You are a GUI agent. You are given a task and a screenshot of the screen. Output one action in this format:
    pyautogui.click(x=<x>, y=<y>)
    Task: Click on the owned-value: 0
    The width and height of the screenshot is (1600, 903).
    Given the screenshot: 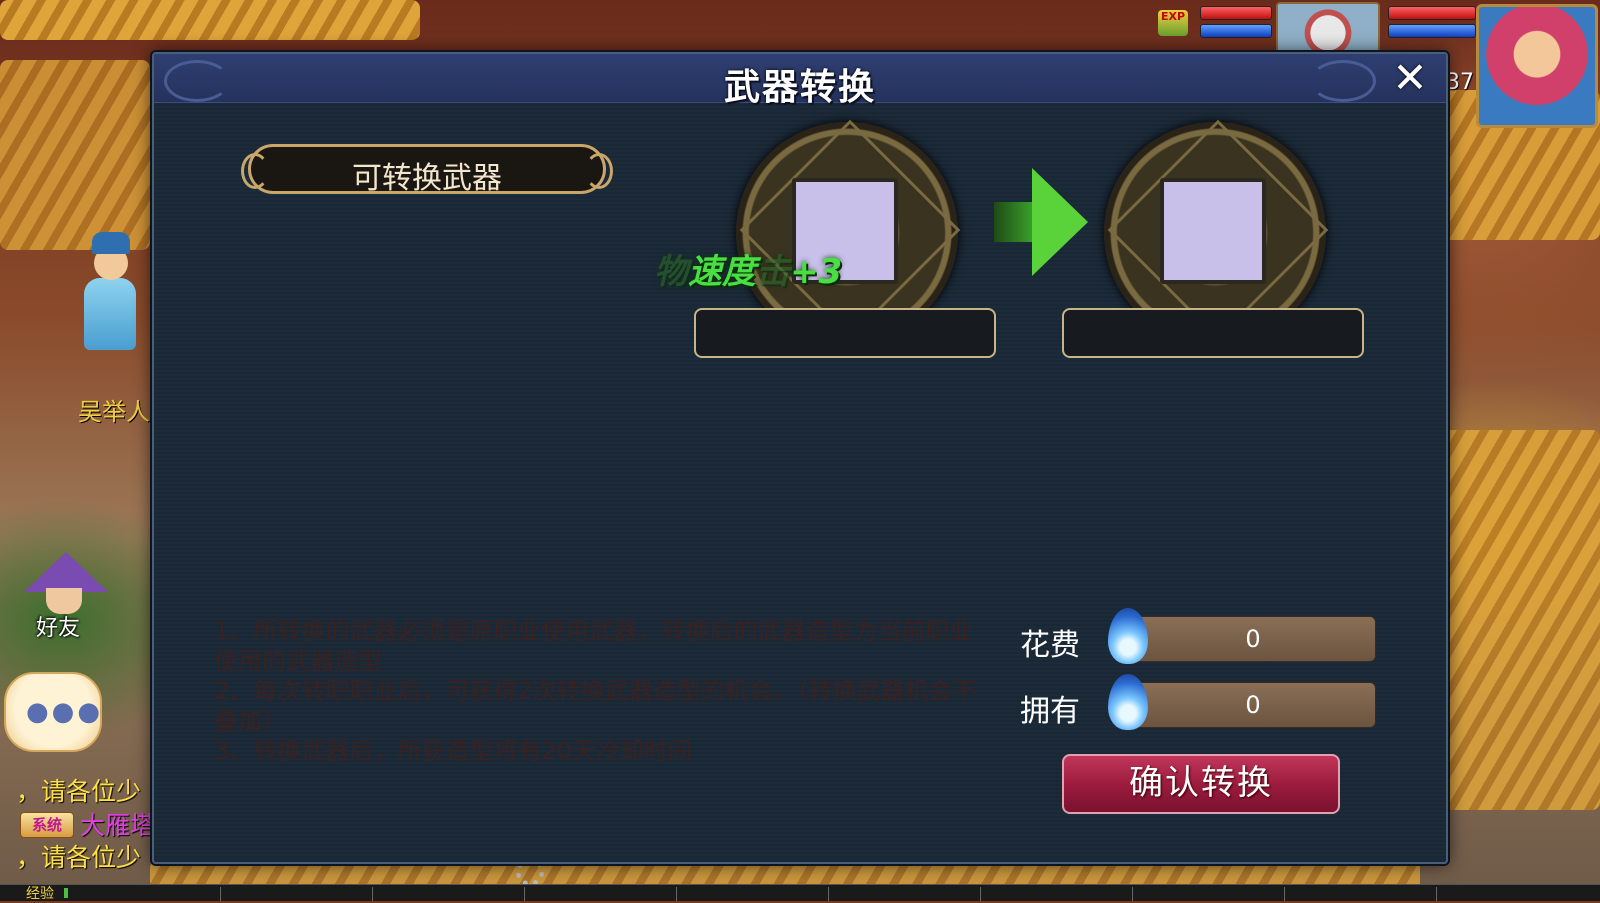 What is the action you would take?
    pyautogui.click(x=1253, y=705)
    